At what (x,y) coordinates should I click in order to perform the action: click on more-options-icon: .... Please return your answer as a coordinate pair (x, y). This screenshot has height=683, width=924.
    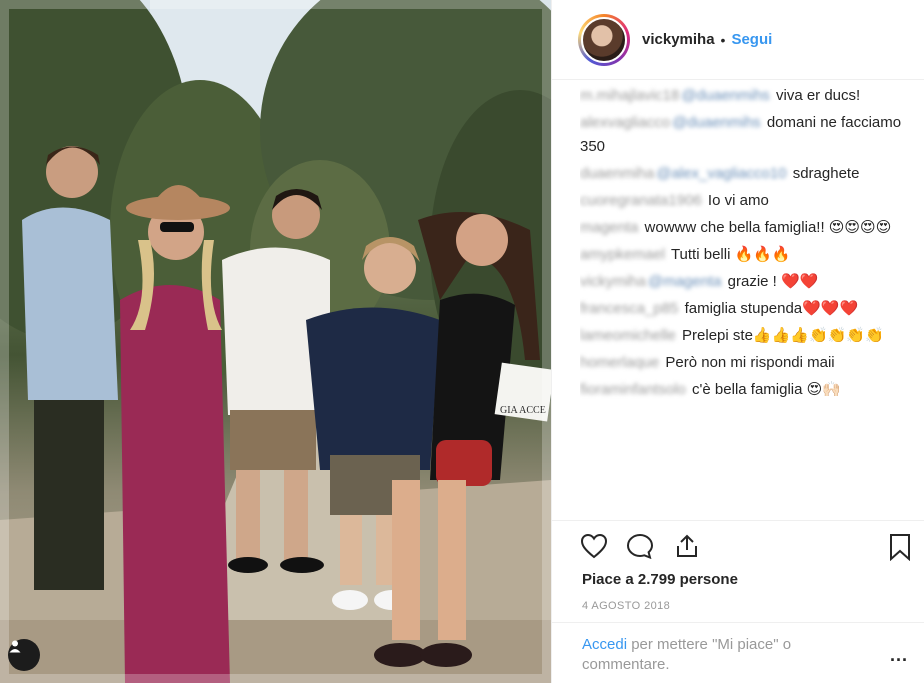
    Looking at the image, I should click on (899, 655).